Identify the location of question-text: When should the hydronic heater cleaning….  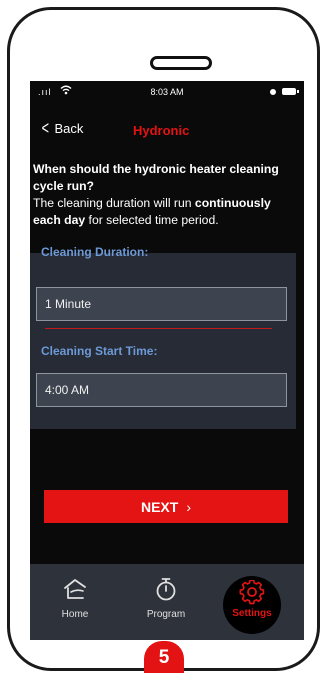
(166, 195).